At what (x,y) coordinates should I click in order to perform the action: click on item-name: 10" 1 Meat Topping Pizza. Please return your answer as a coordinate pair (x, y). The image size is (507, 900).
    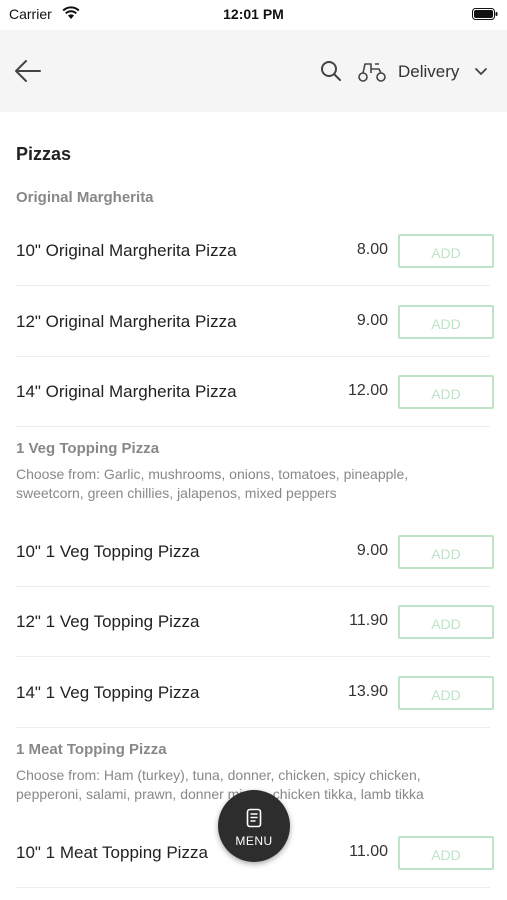
    Looking at the image, I should click on (112, 852).